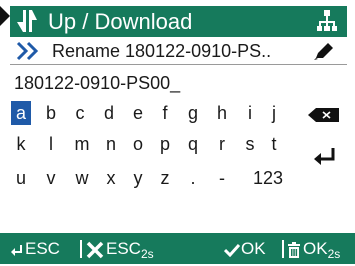  Describe the element at coordinates (274, 113) in the screenshot. I see `key-j: j` at that location.